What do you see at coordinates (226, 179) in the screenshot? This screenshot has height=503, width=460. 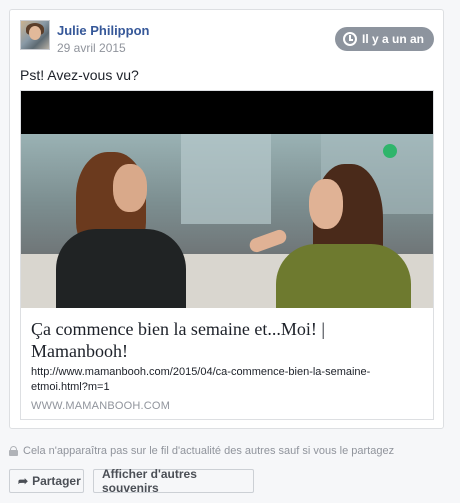 I see `background-window` at bounding box center [226, 179].